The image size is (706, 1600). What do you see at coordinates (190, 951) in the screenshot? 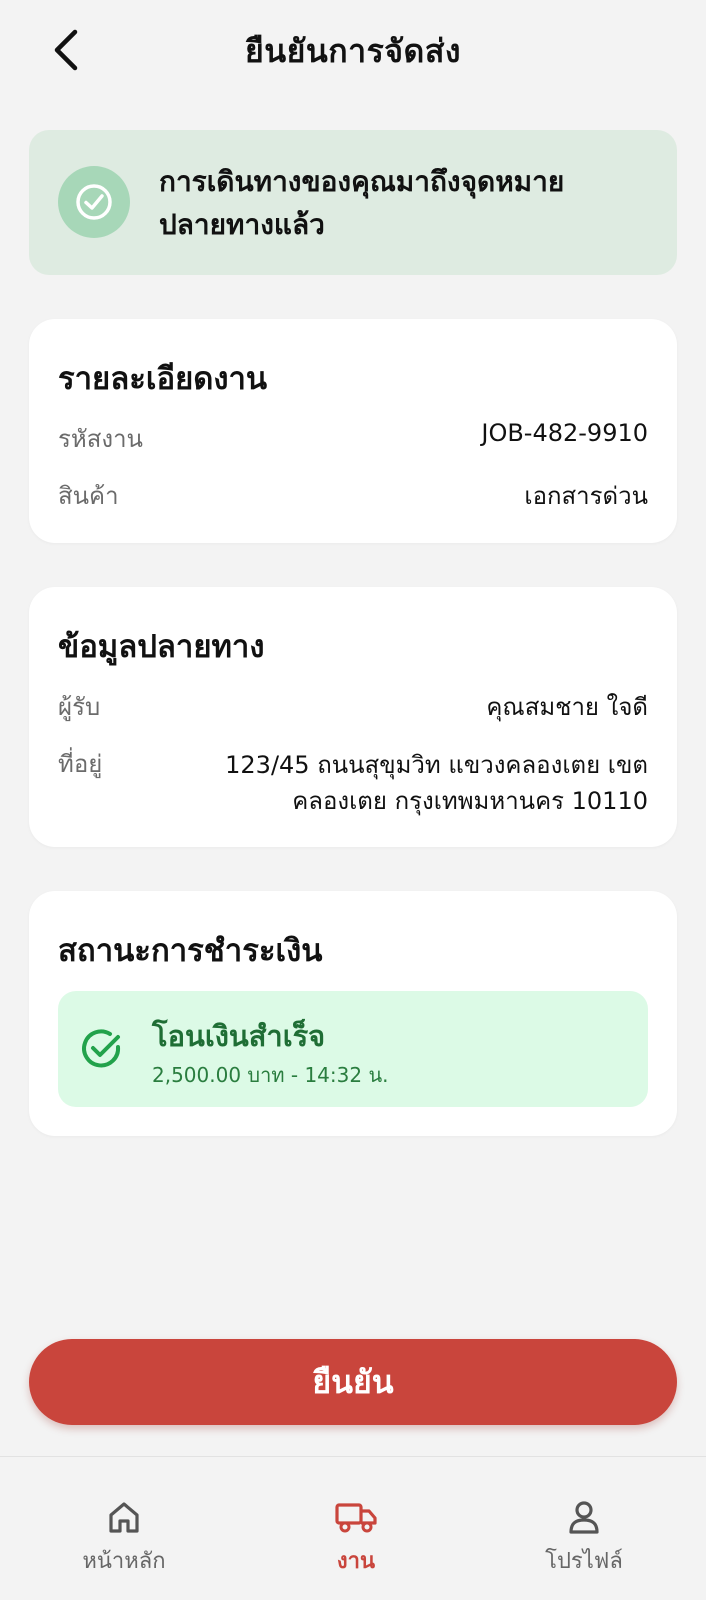
I see `payment-status-title: สถานะการชำระเงิน` at bounding box center [190, 951].